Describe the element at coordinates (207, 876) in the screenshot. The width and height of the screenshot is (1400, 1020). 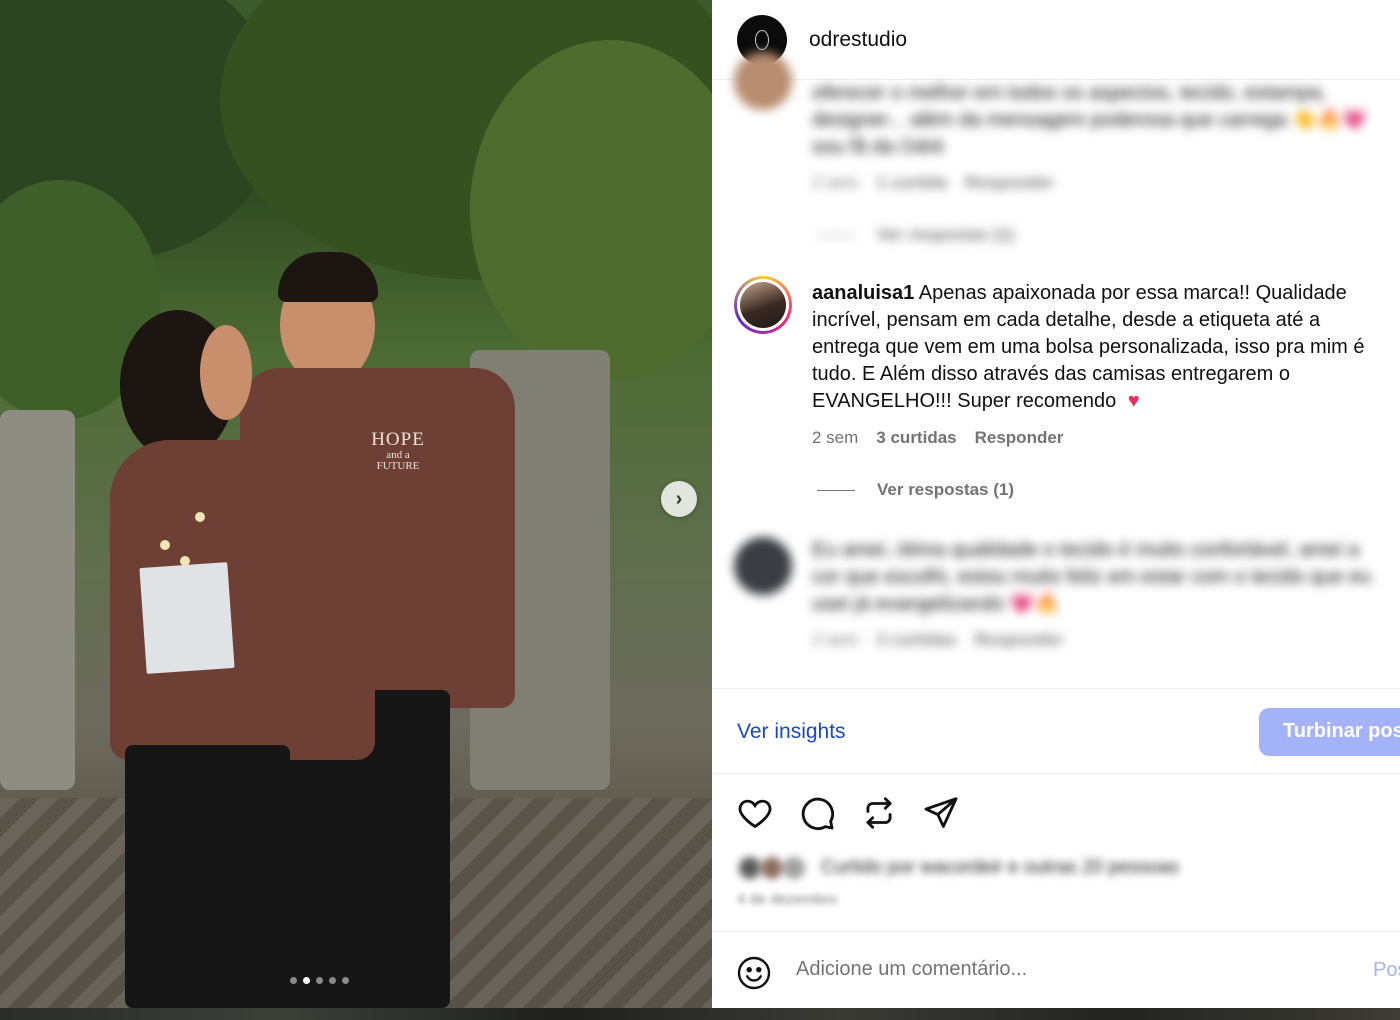
I see `woman-pants` at that location.